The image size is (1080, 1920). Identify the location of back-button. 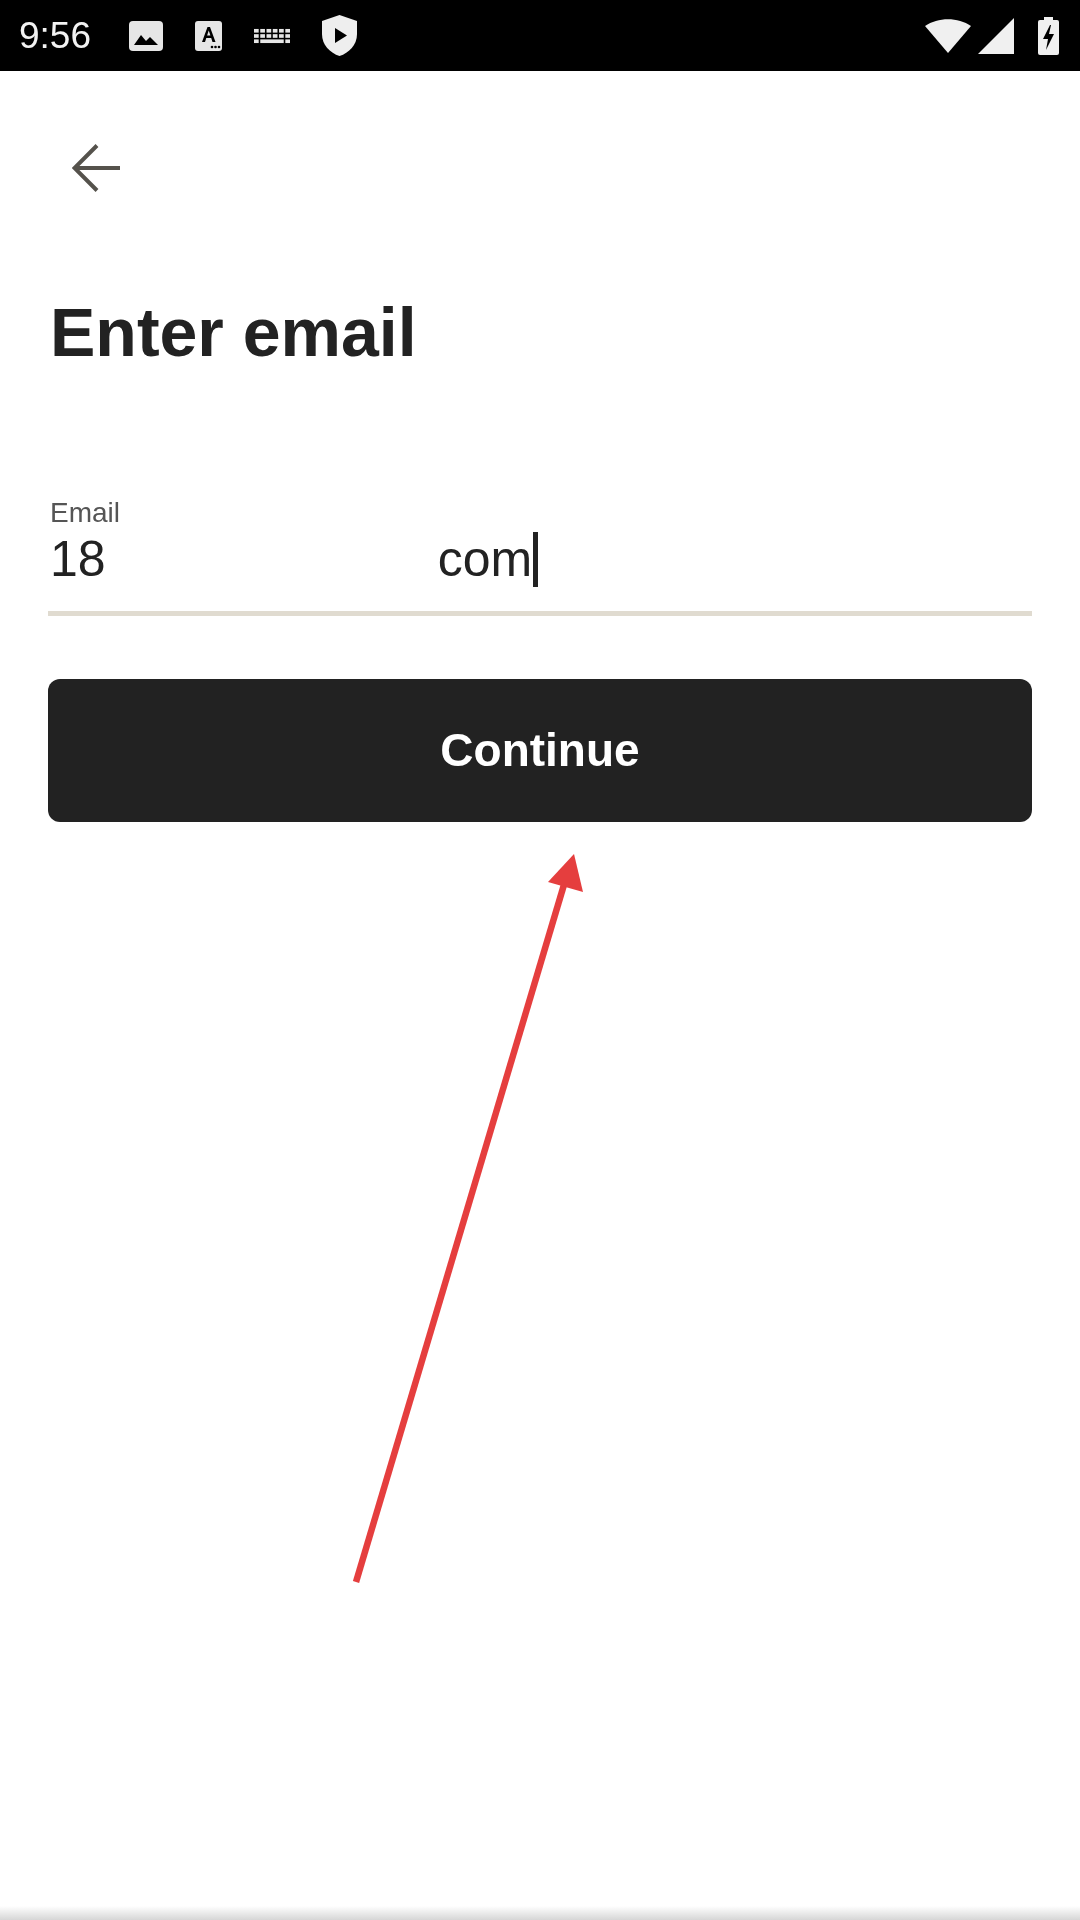
(96, 168).